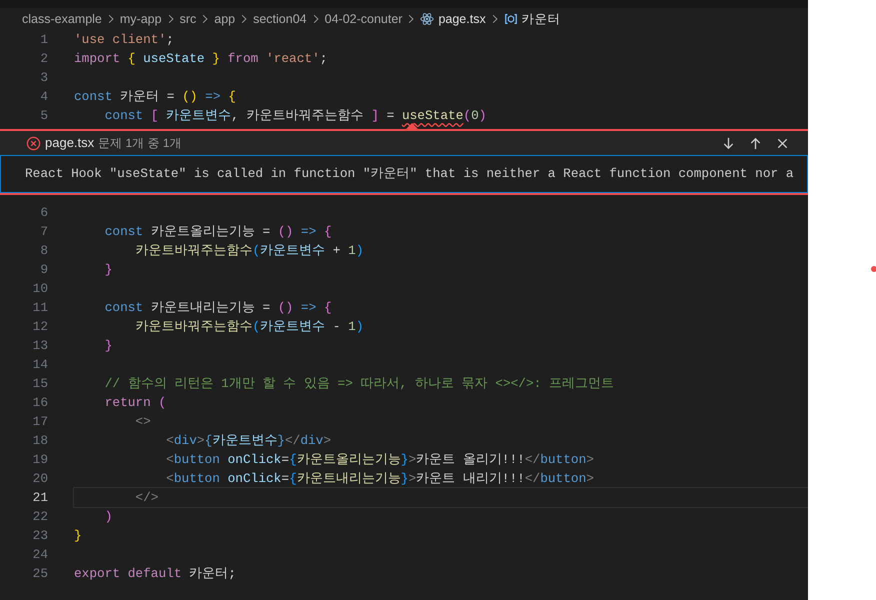  I want to click on line-number: 5, so click(43, 116).